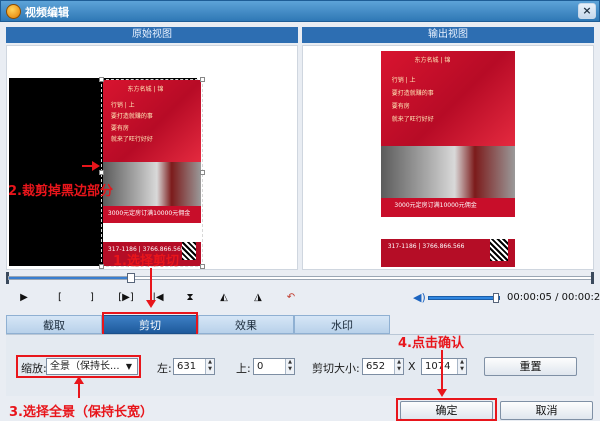 The width and height of the screenshot is (600, 421). Describe the element at coordinates (403, 80) in the screenshot. I see `output-poster-headline-1: 行销 | 上` at that location.